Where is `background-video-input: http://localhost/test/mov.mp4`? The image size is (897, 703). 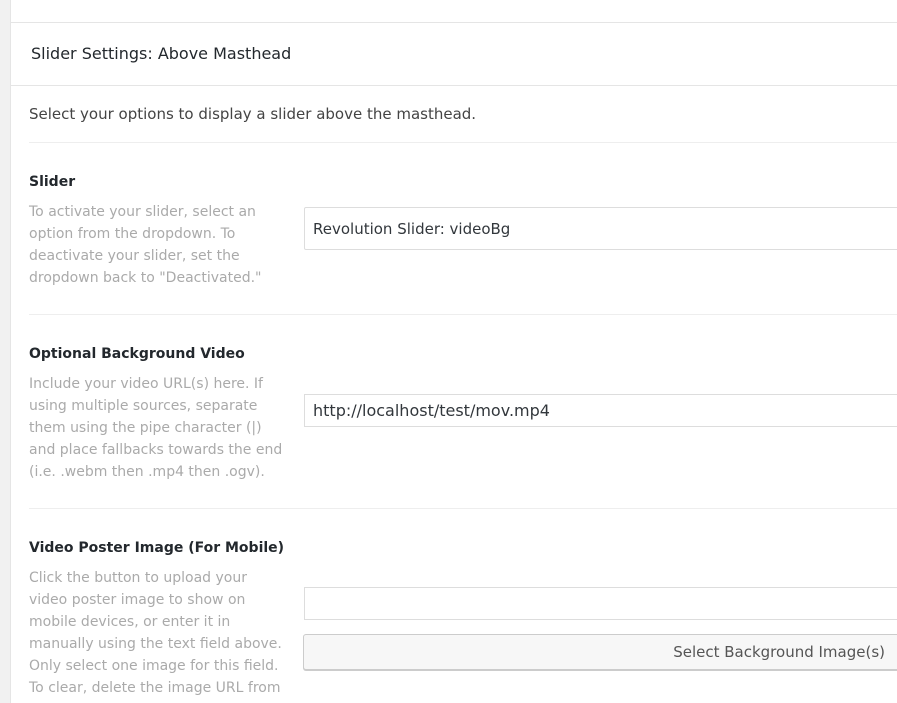
background-video-input: http://localhost/test/mov.mp4 is located at coordinates (600, 410).